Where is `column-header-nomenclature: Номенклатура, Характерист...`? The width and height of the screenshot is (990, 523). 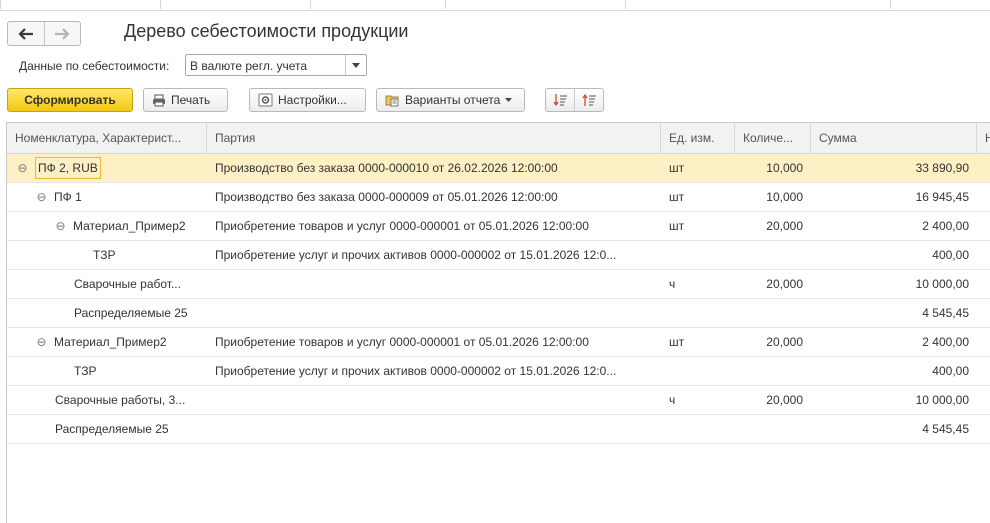
column-header-nomenclature: Номенклатура, Характерист... is located at coordinates (107, 138).